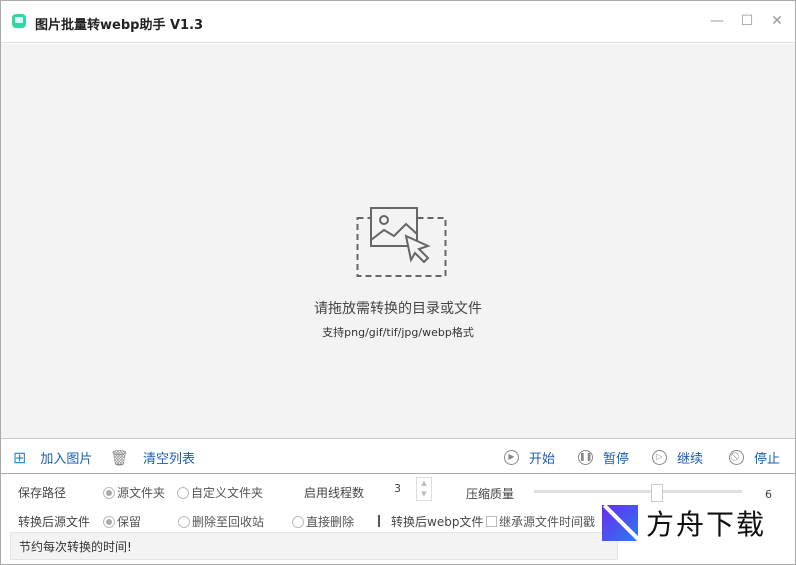 This screenshot has height=565, width=796. Describe the element at coordinates (398, 332) in the screenshot. I see `supported-formats: 支持png/gif/tif/jpg/webp格式` at that location.